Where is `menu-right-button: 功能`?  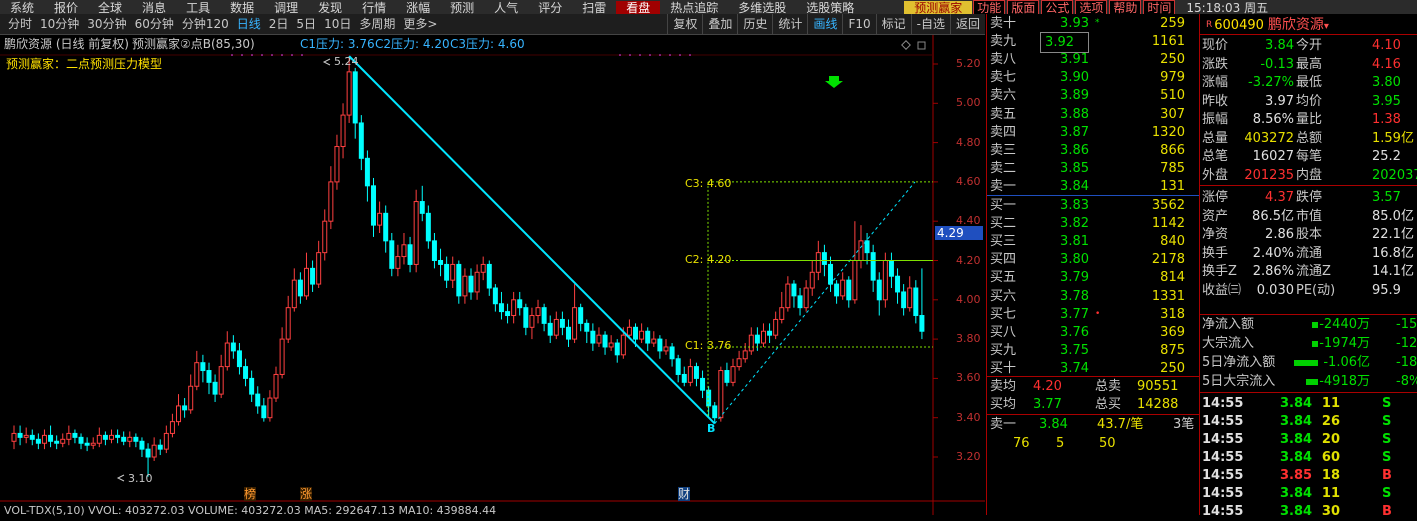
menu-right-button: 功能 is located at coordinates (989, 7).